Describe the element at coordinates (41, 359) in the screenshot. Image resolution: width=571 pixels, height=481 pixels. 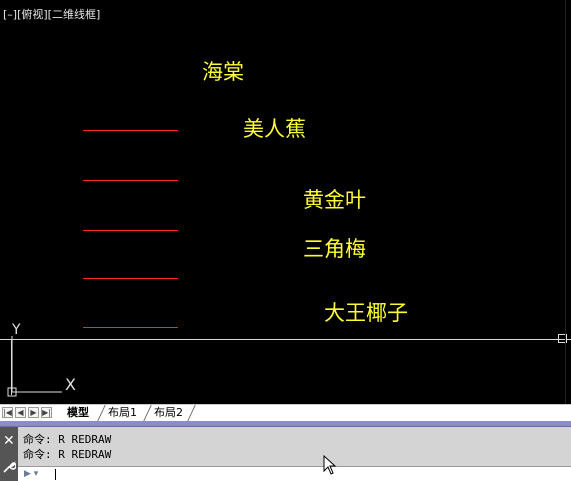
I see `ucs-icon: Y X` at that location.